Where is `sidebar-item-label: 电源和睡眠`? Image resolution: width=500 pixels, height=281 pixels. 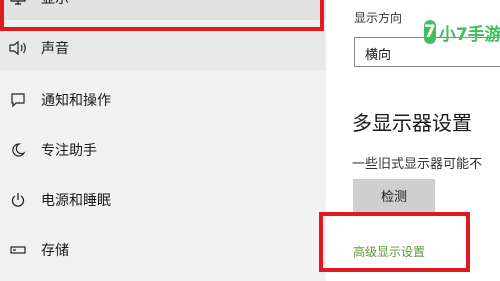
sidebar-item-label: 电源和睡眠 is located at coordinates (76, 201).